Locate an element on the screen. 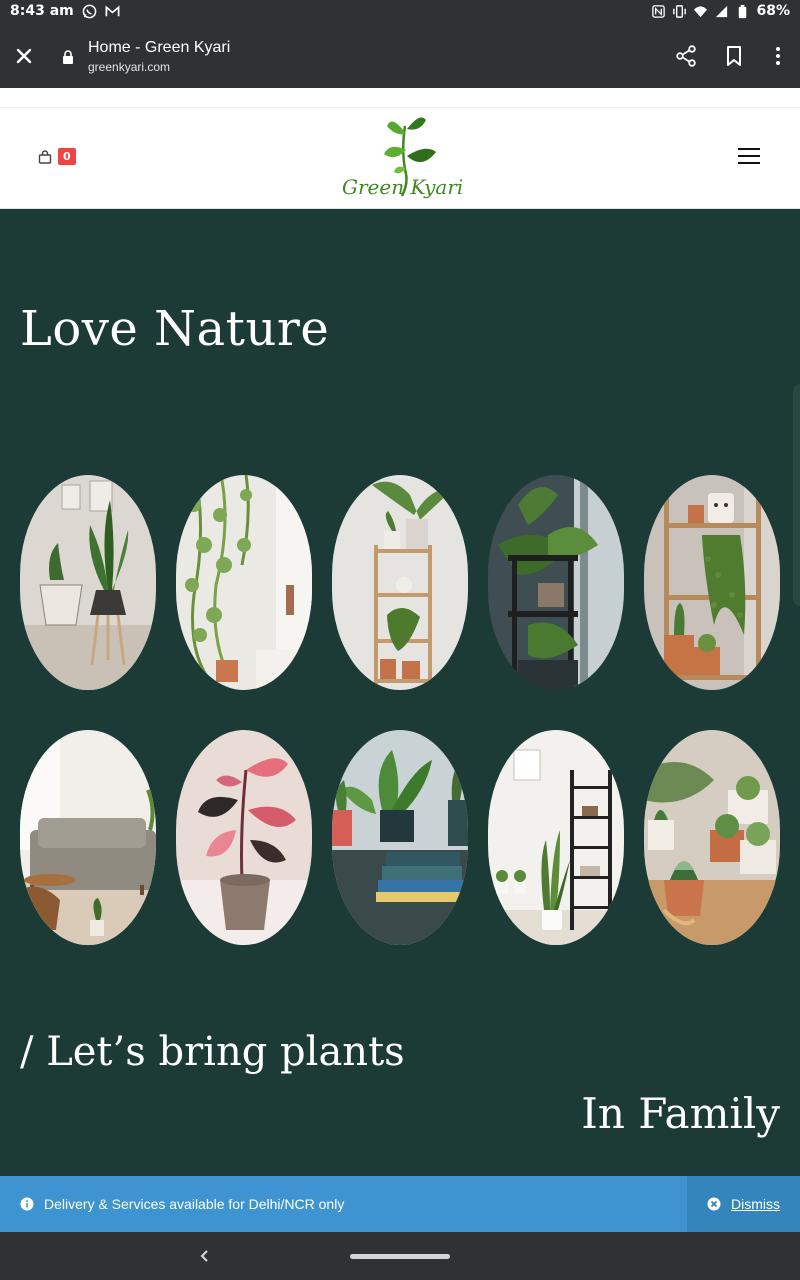 This screenshot has width=800, height=1280. tagline: / Let’s bring plants is located at coordinates (212, 1052).